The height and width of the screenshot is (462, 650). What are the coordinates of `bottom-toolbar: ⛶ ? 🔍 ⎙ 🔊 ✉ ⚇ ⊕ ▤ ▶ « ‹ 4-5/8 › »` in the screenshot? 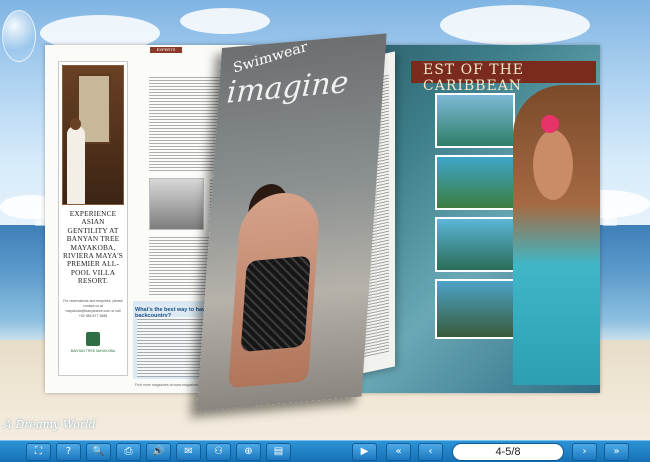 It's located at (325, 451).